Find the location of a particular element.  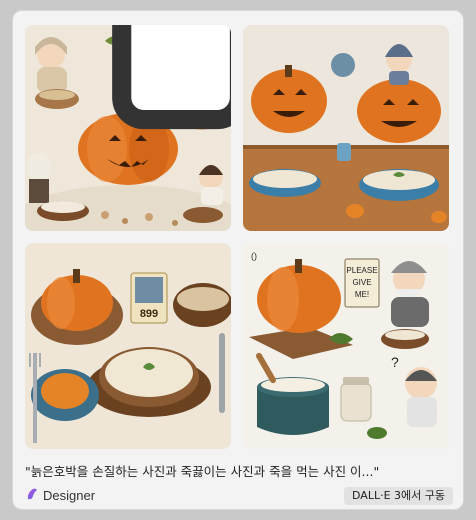

copy-icon is located at coordinates (169, 87).